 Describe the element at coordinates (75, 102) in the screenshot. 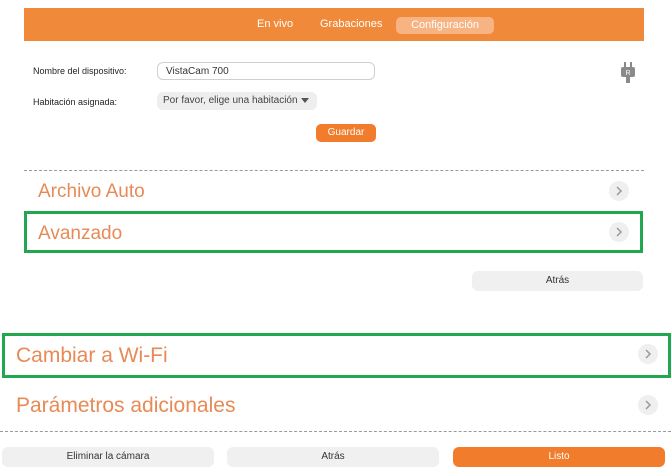

I see `room-label: Habitación asignada:` at that location.